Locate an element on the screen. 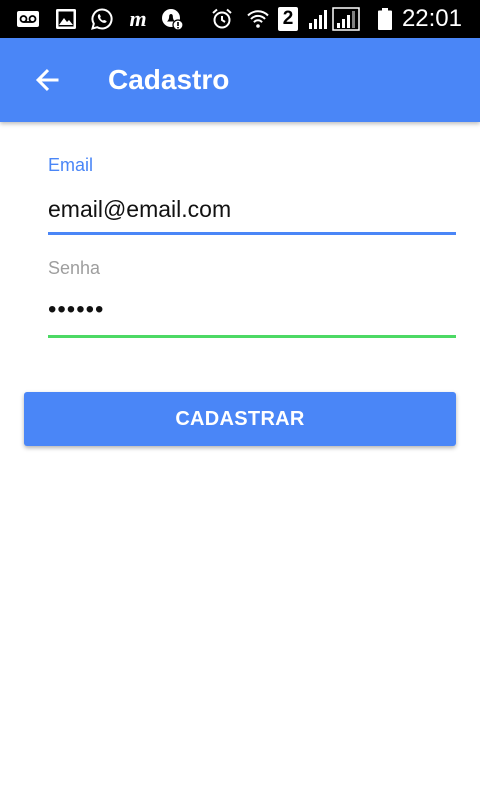 The height and width of the screenshot is (800, 480). battery-icon is located at coordinates (385, 19).